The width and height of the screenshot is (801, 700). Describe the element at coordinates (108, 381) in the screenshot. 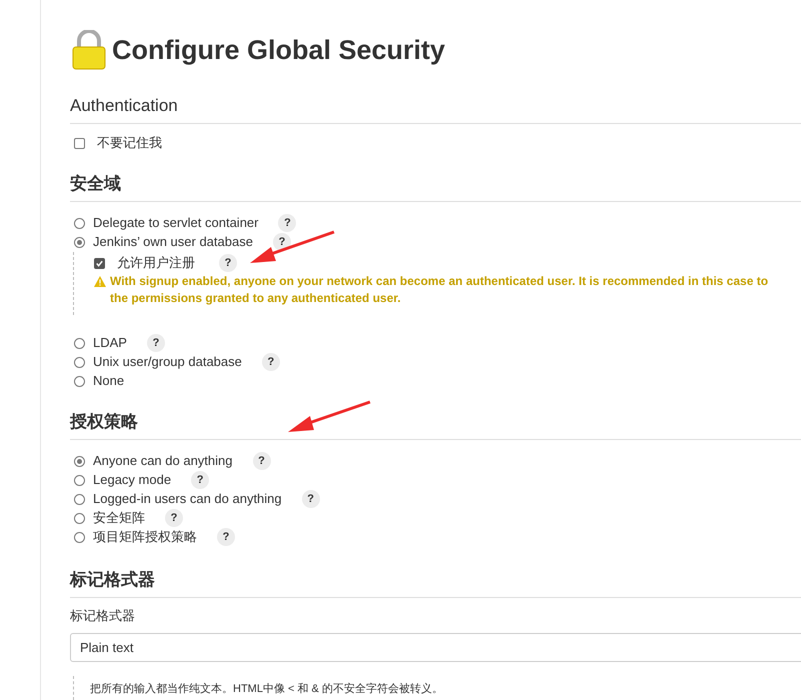

I see `option-label: None` at that location.